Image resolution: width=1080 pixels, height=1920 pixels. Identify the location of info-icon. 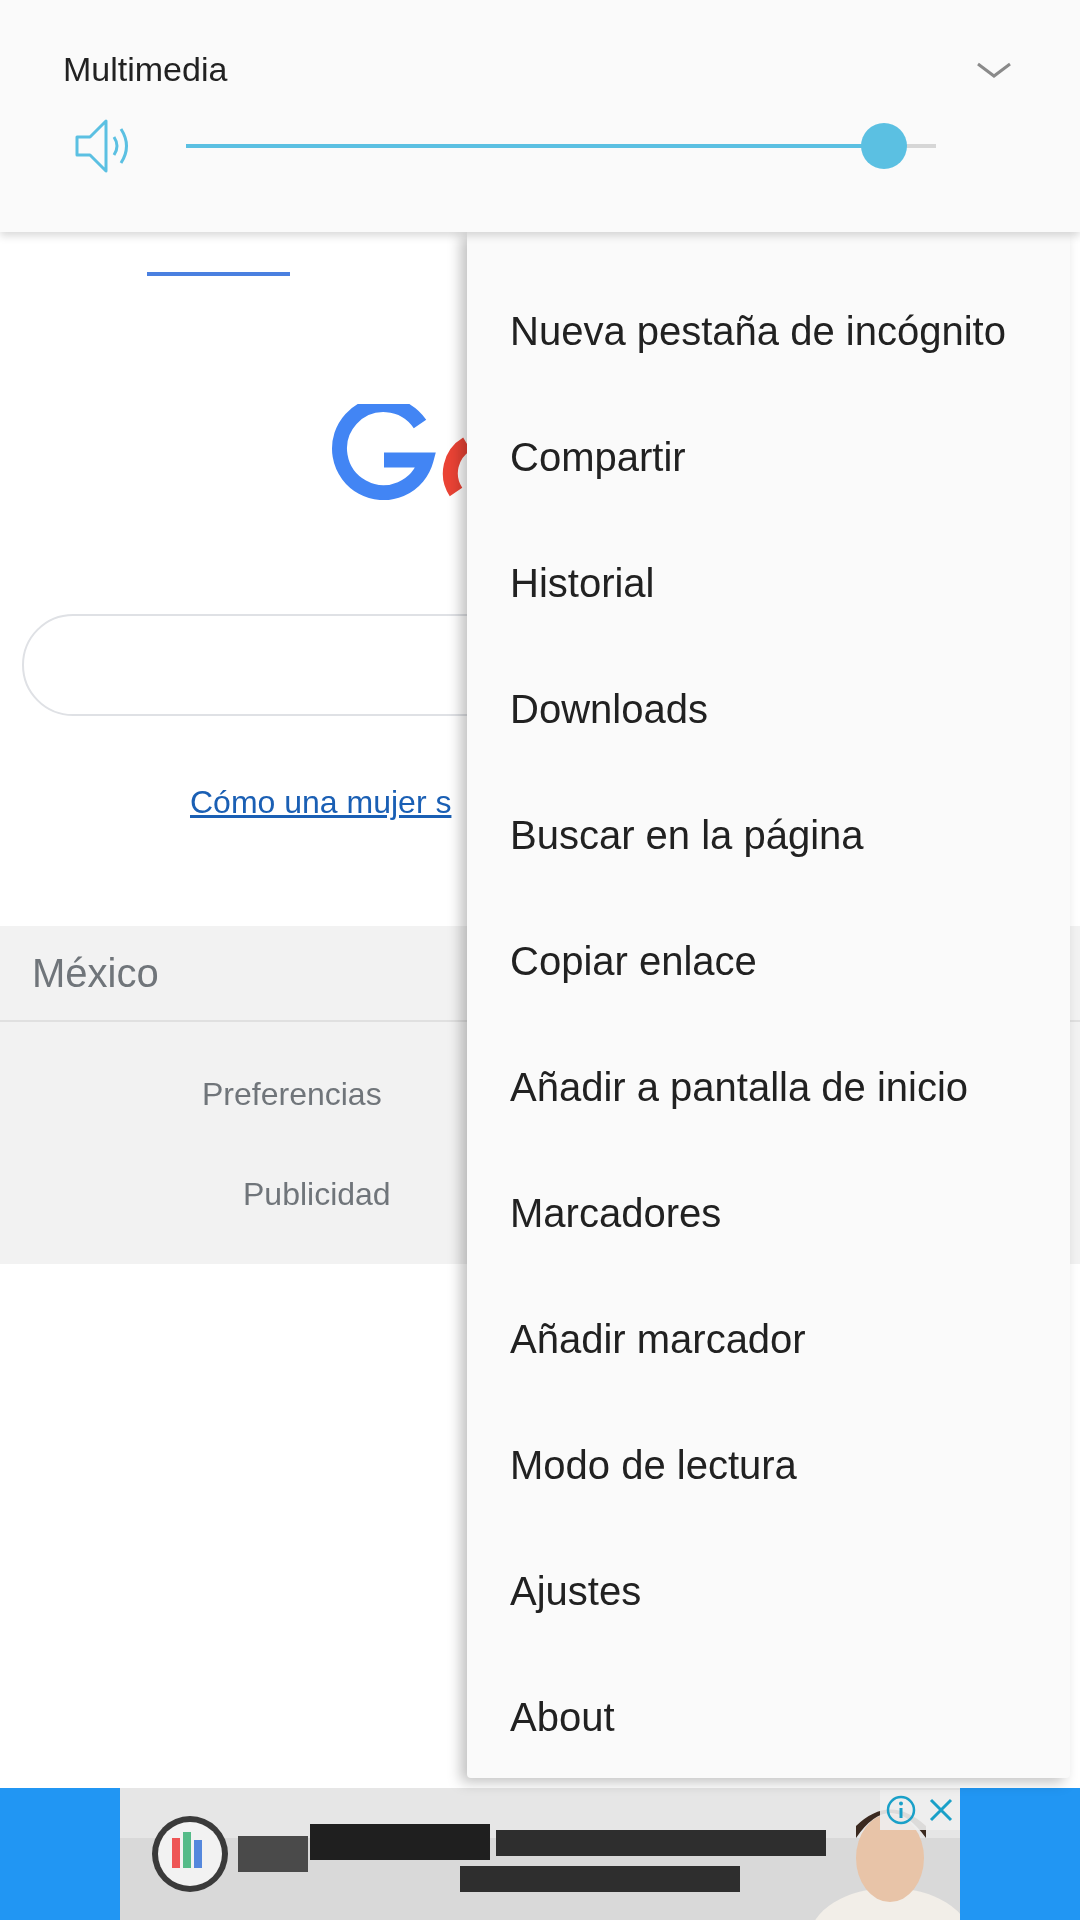
(901, 1810).